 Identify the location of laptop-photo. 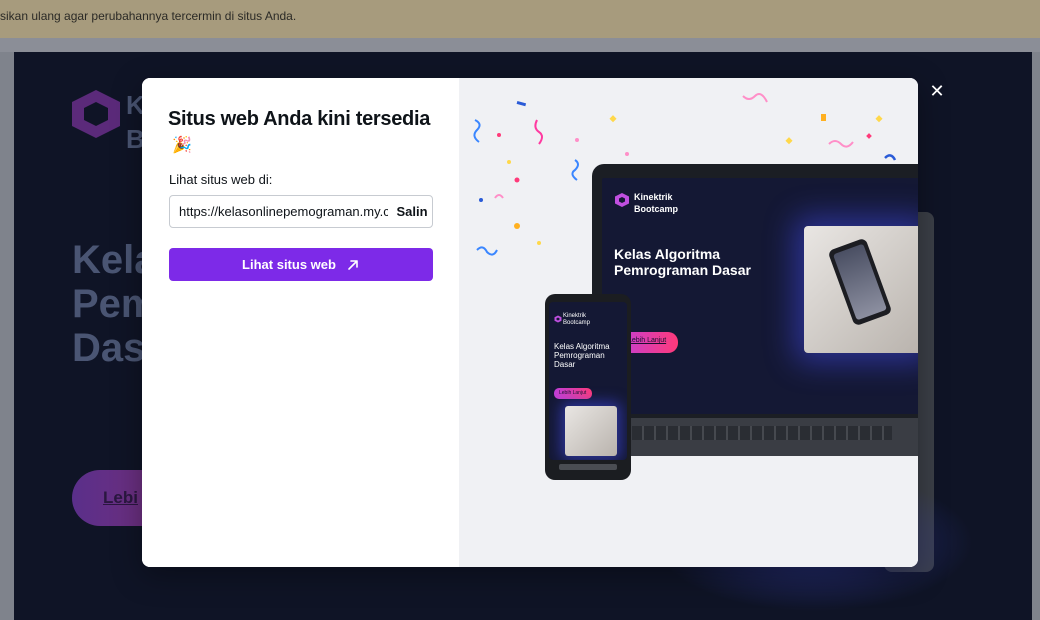
(861, 289).